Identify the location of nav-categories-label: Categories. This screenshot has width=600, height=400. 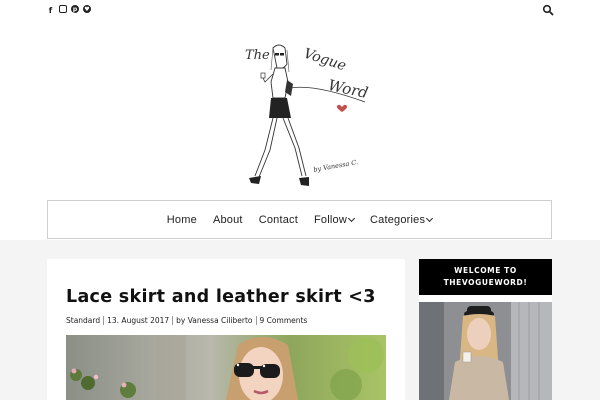
(398, 219).